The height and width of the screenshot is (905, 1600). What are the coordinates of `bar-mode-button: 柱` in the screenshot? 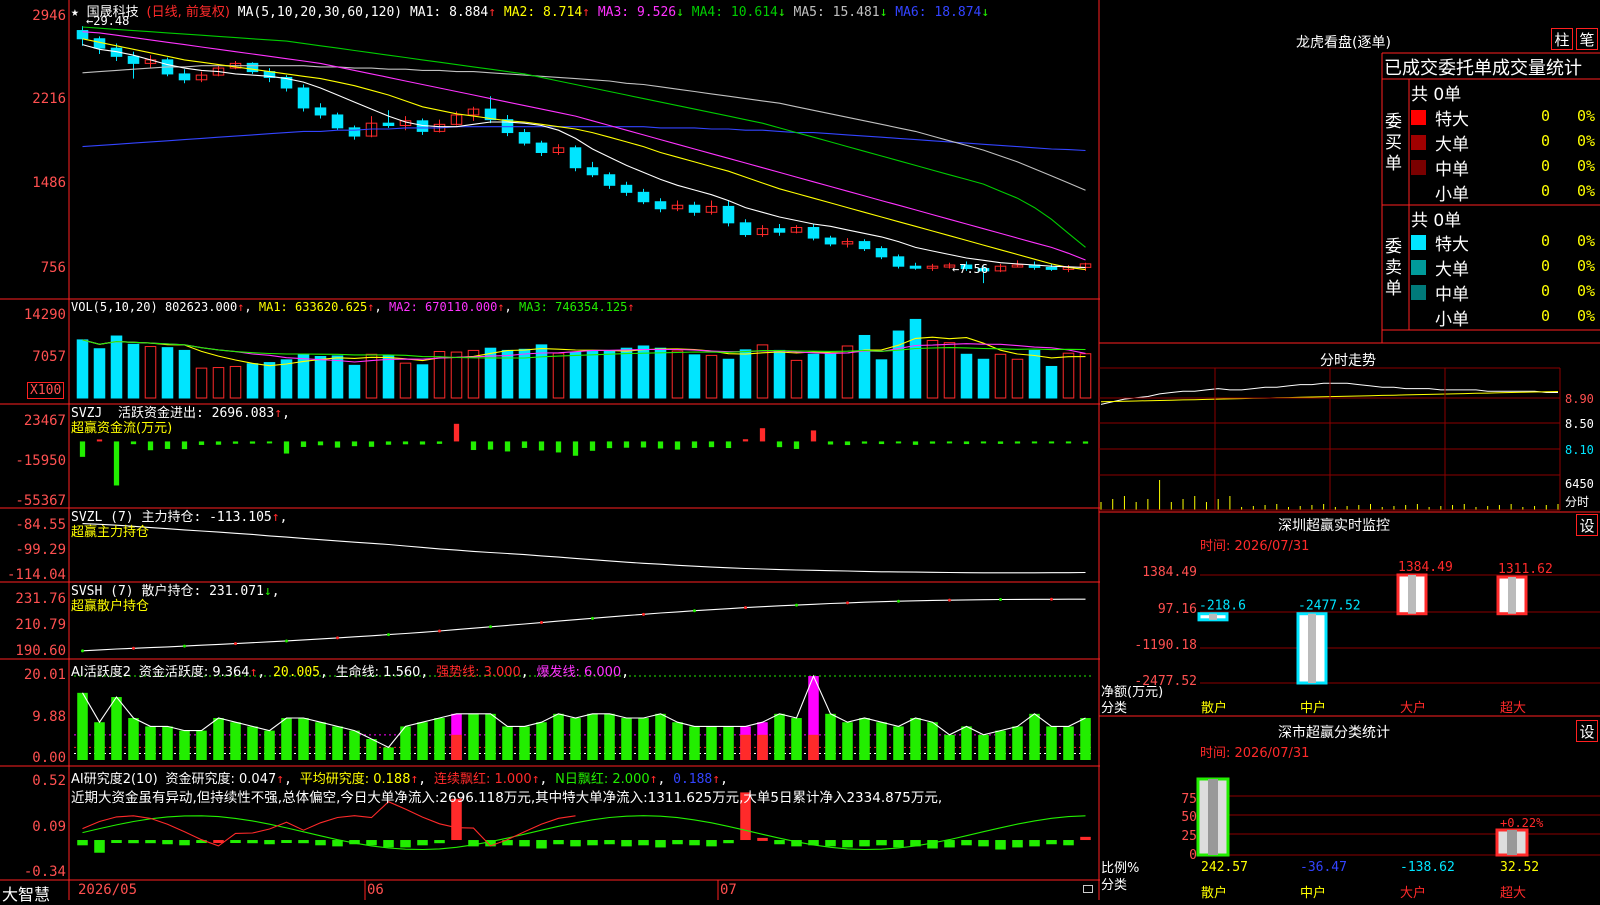 It's located at (1562, 39).